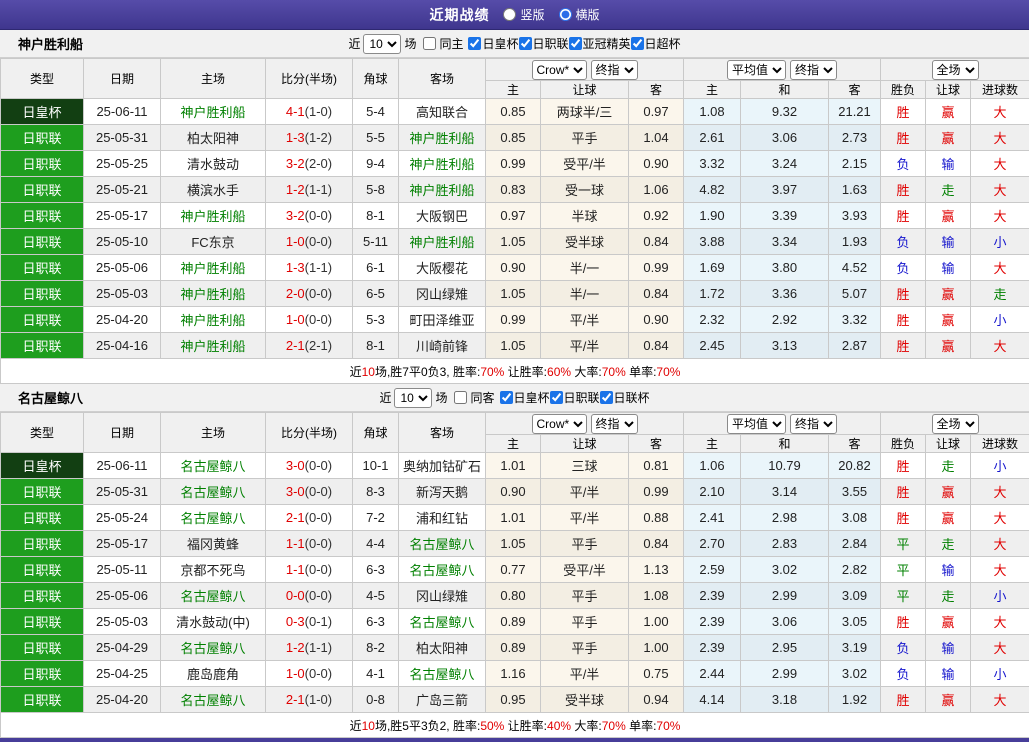  I want to click on home-team: 福冈黄蜂, so click(213, 544).